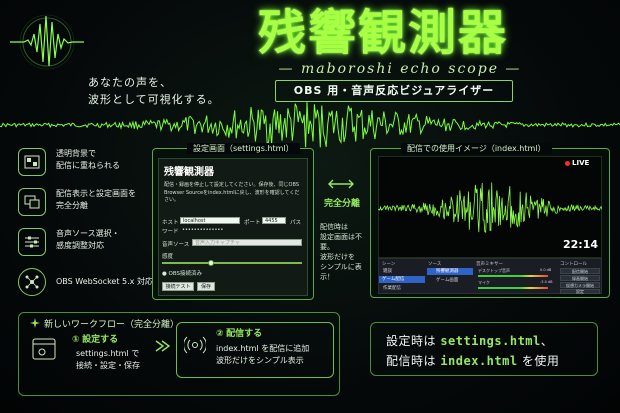  Describe the element at coordinates (400, 69) in the screenshot. I see `app-subtitle: — maboroshi echo scope —` at that location.